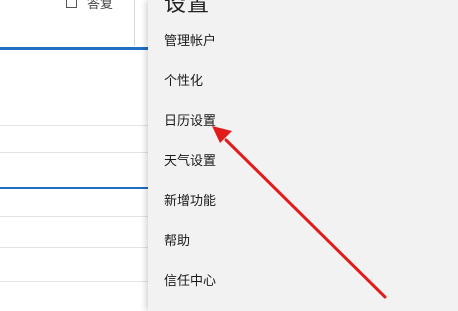  What do you see at coordinates (190, 42) in the screenshot?
I see `menu-item-manage-accounts: 管理帐户` at bounding box center [190, 42].